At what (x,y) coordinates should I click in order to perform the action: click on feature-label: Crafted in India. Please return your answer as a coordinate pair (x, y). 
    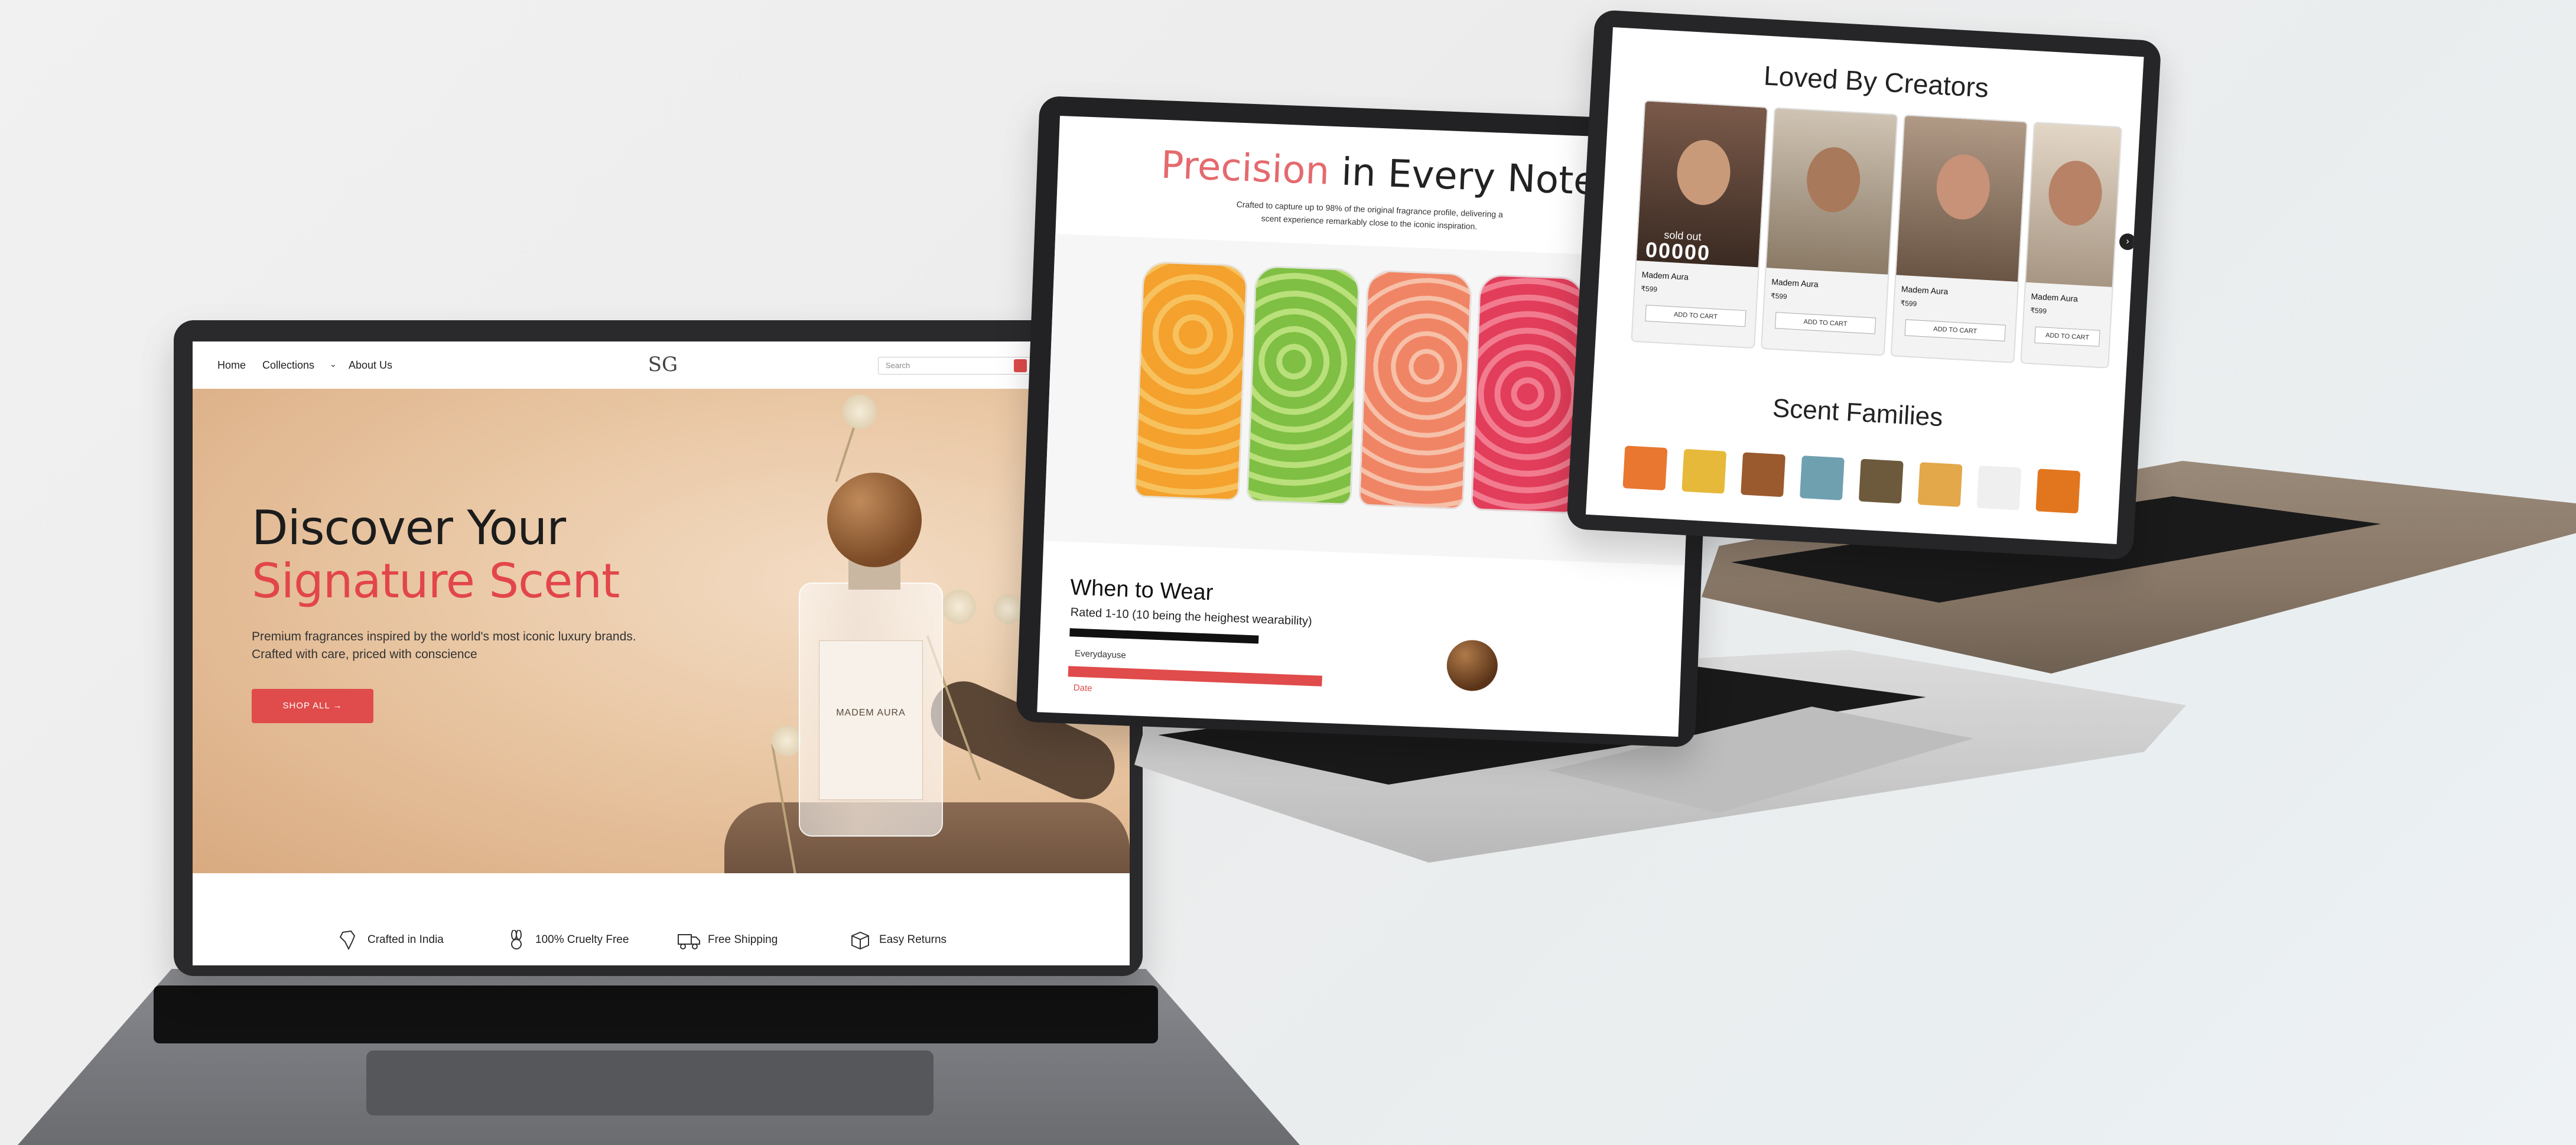
    Looking at the image, I should click on (406, 939).